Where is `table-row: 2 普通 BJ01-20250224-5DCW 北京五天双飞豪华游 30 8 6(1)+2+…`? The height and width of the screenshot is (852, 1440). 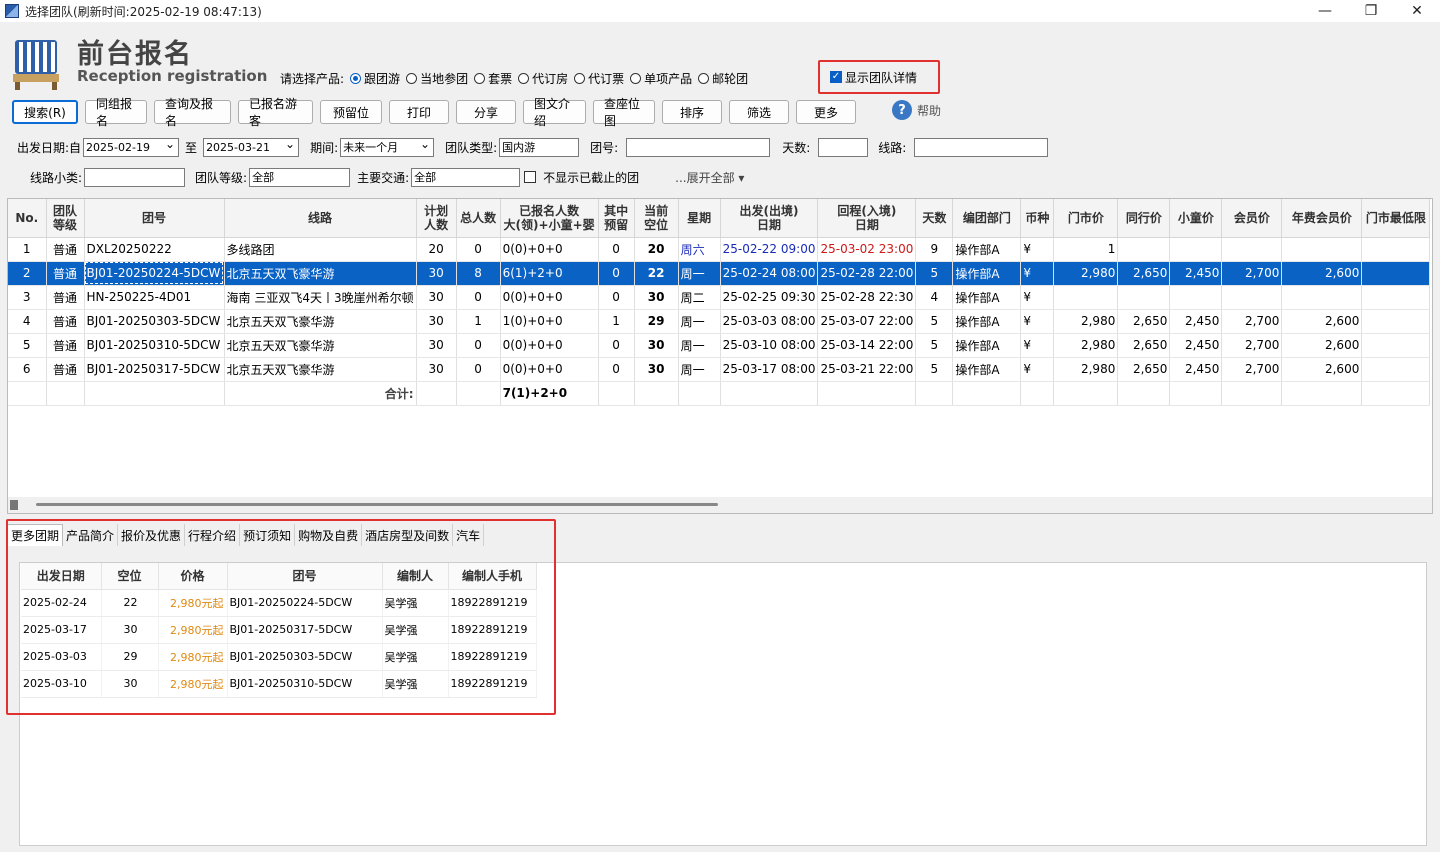 table-row: 2 普通 BJ01-20250224-5DCW 北京五天双飞豪华游 30 8 6(1)+2+… is located at coordinates (719, 273).